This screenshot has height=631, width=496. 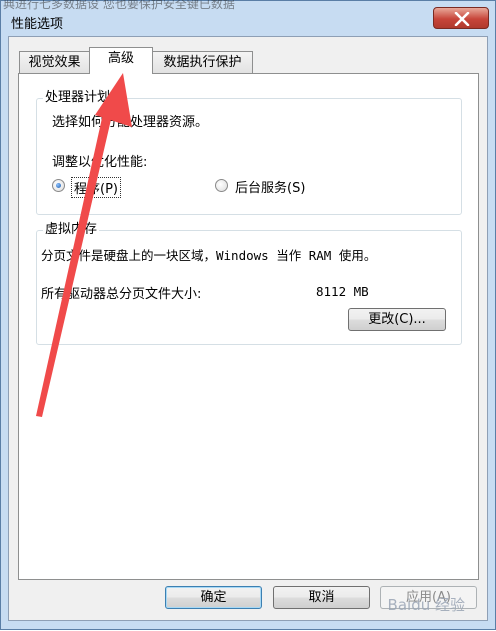 What do you see at coordinates (426, 605) in the screenshot?
I see `watermark: Baidu 经验` at bounding box center [426, 605].